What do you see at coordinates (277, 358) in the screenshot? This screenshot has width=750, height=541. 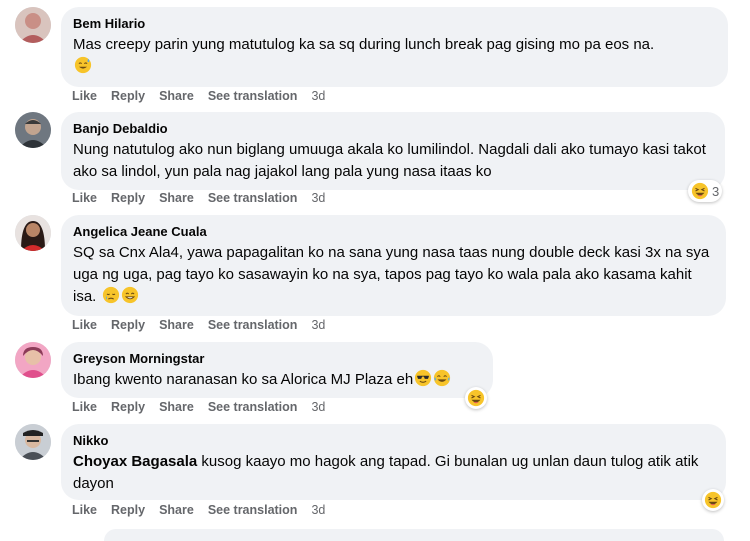 I see `comment-author: Greyson Morningstar` at bounding box center [277, 358].